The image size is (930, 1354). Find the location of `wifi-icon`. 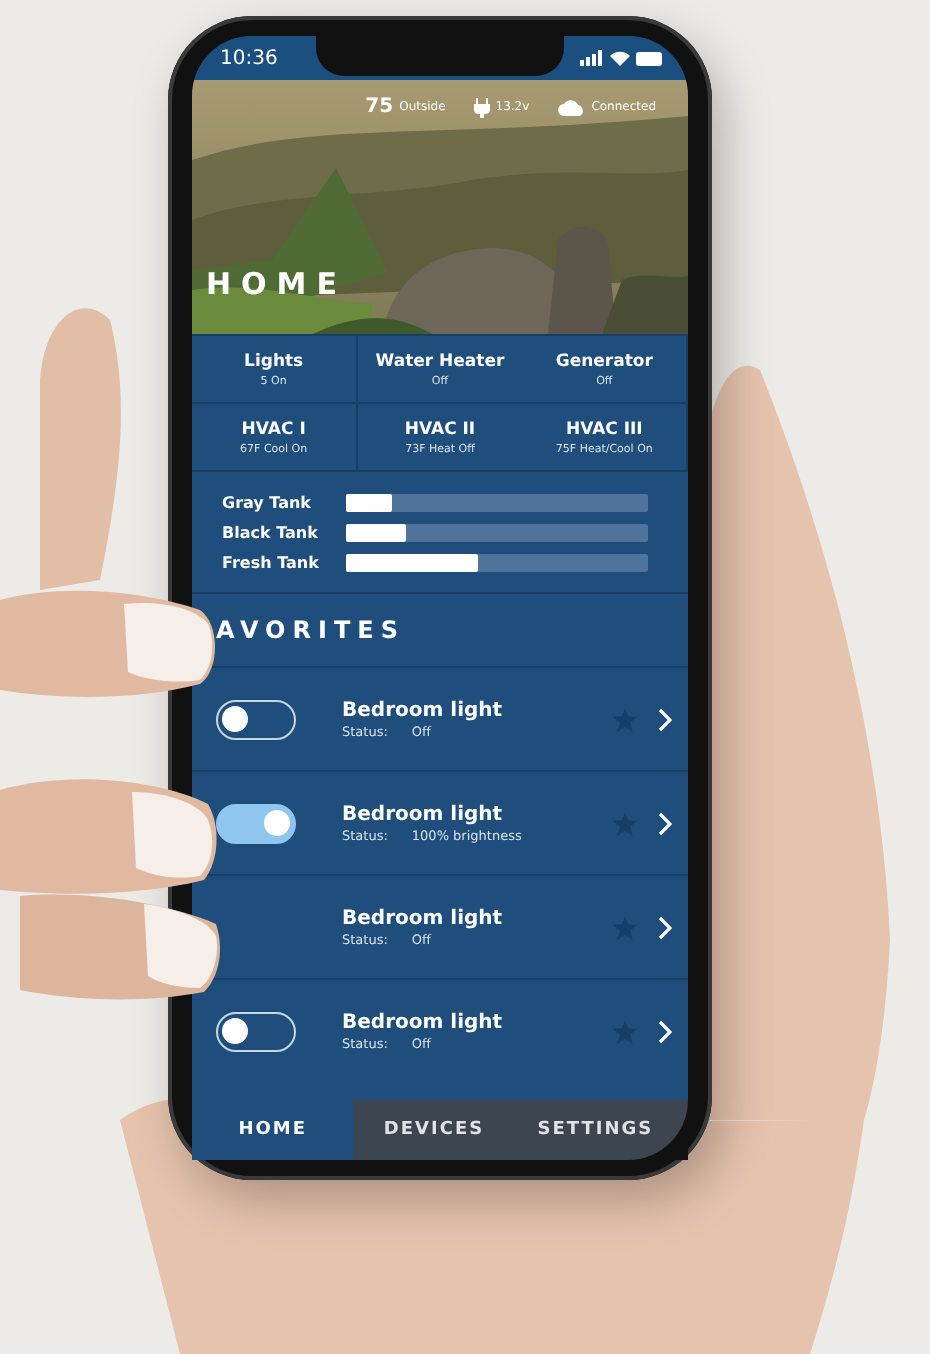

wifi-icon is located at coordinates (620, 58).